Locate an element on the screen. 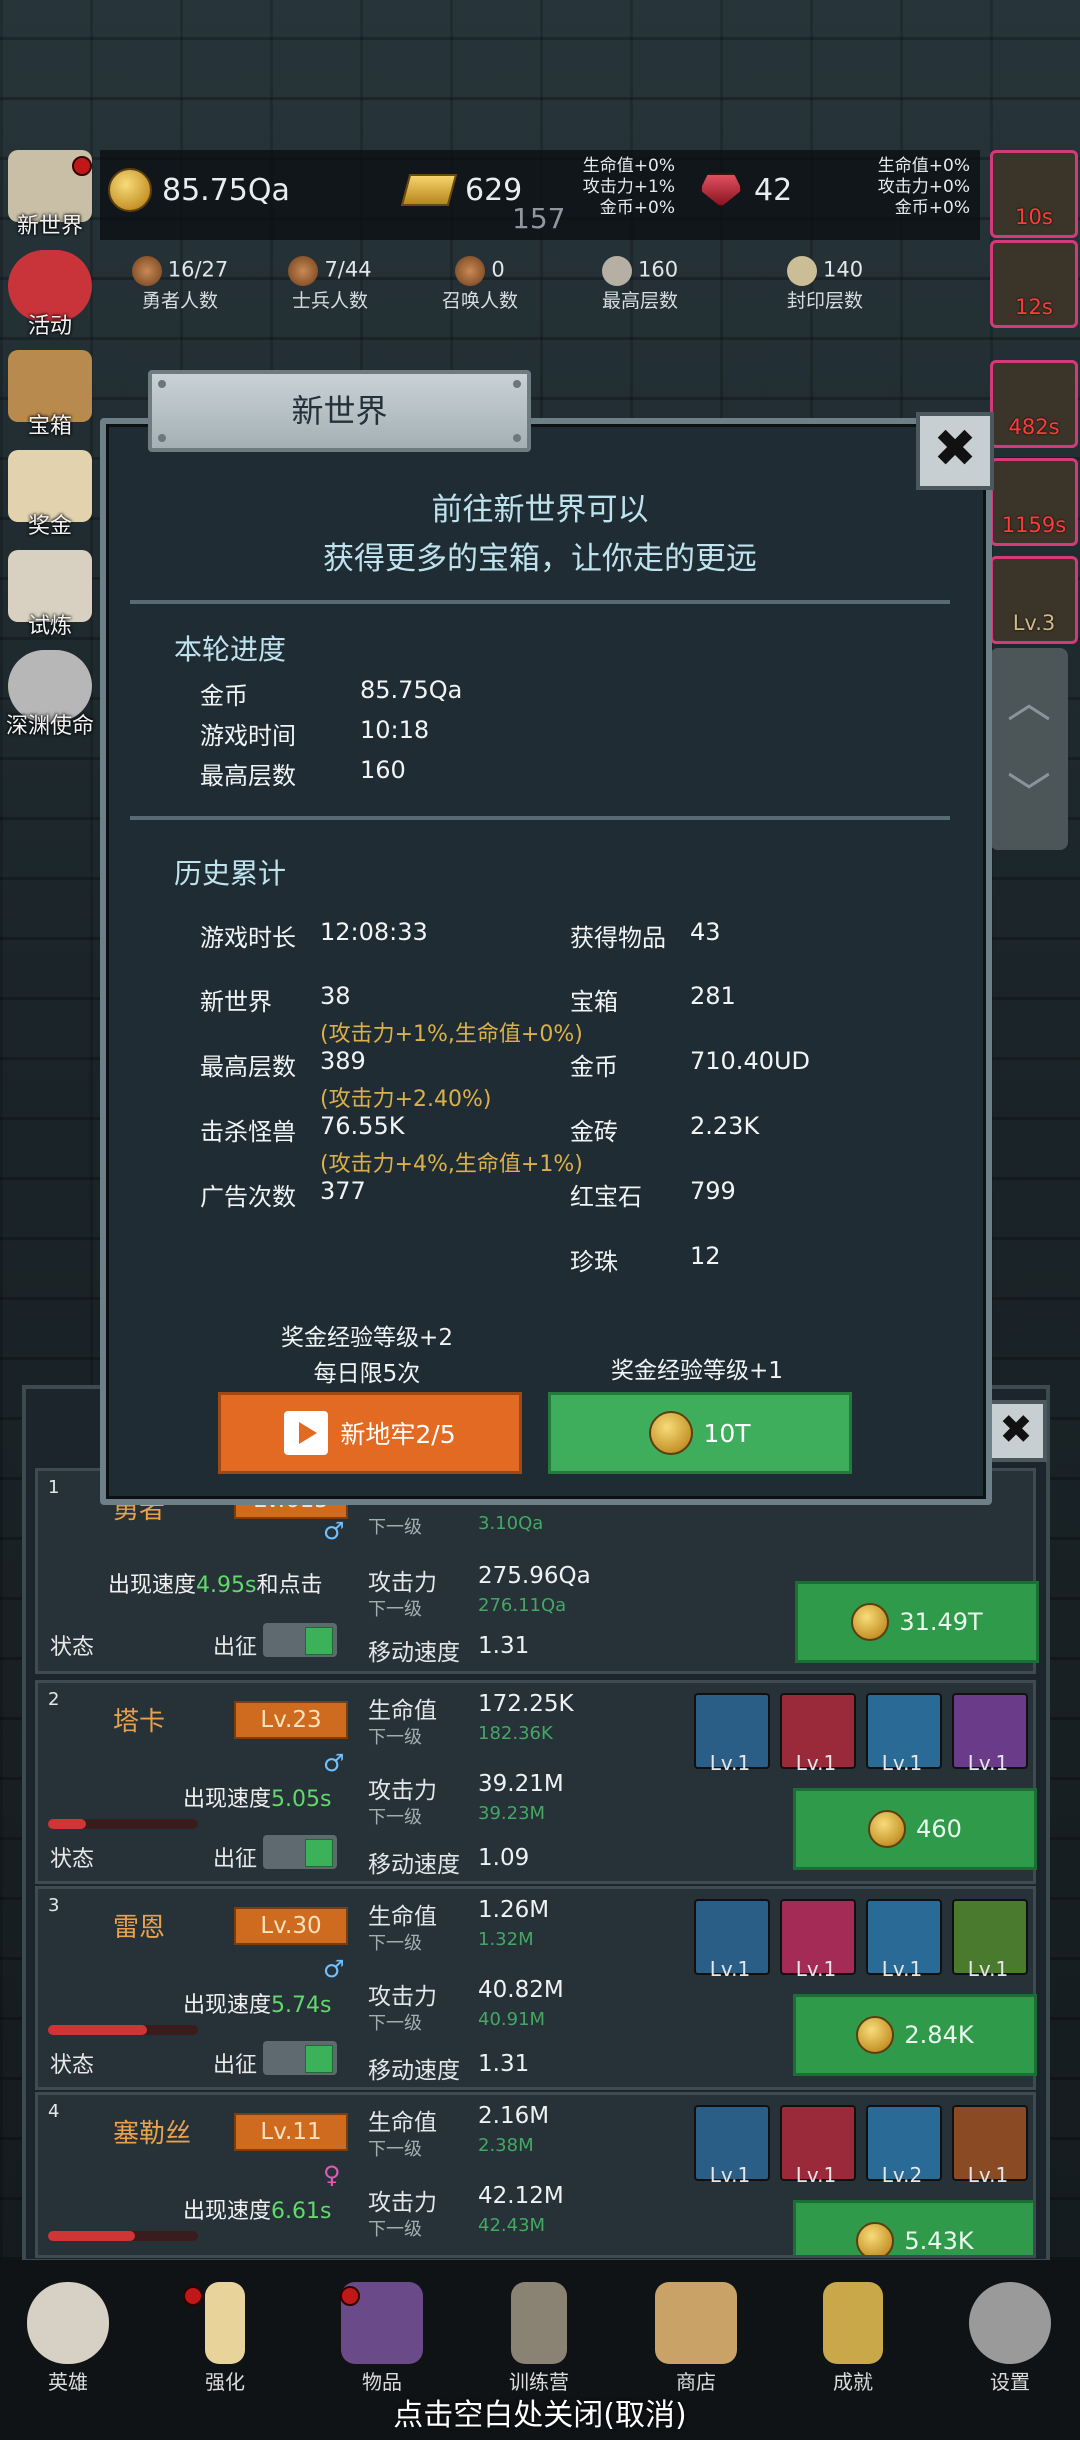  history-title: 历史累计 is located at coordinates (230, 873).